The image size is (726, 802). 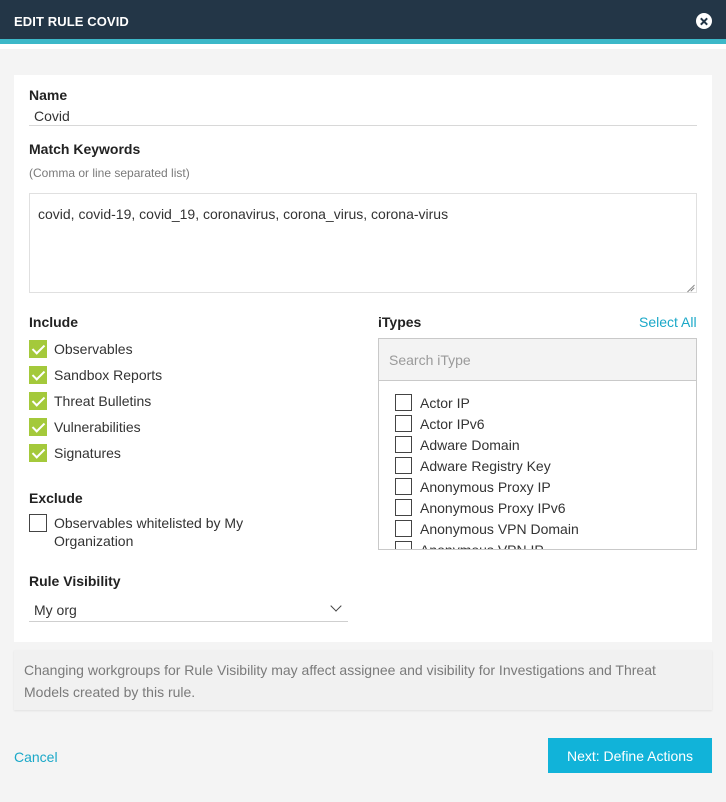 I want to click on itype-item-anonymous-vpn-domain: Anonymous VPN Domain, so click(x=537, y=528).